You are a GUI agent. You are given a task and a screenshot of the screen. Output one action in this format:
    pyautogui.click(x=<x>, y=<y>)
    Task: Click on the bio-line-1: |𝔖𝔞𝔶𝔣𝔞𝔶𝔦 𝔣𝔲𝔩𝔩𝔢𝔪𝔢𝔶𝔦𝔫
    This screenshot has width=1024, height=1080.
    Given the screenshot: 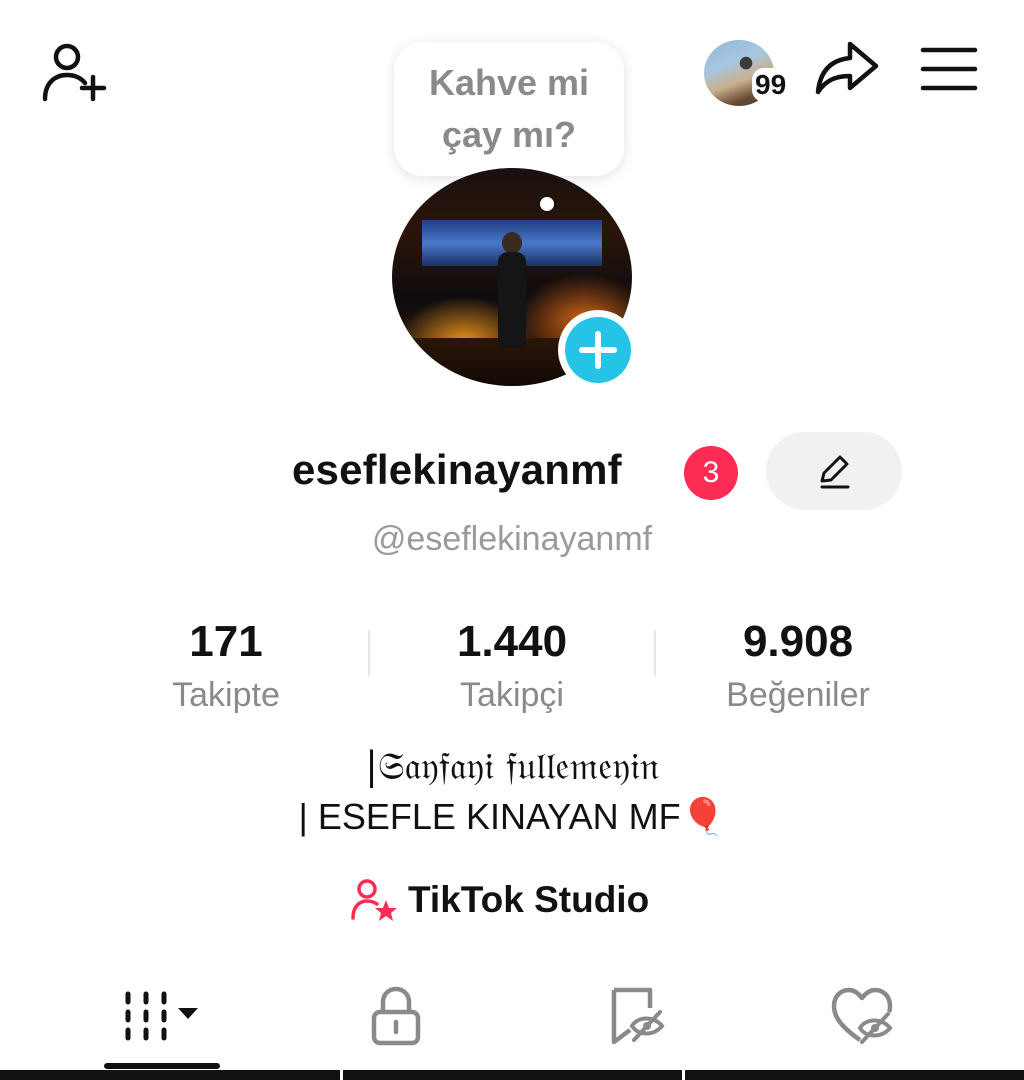 What is the action you would take?
    pyautogui.click(x=512, y=766)
    